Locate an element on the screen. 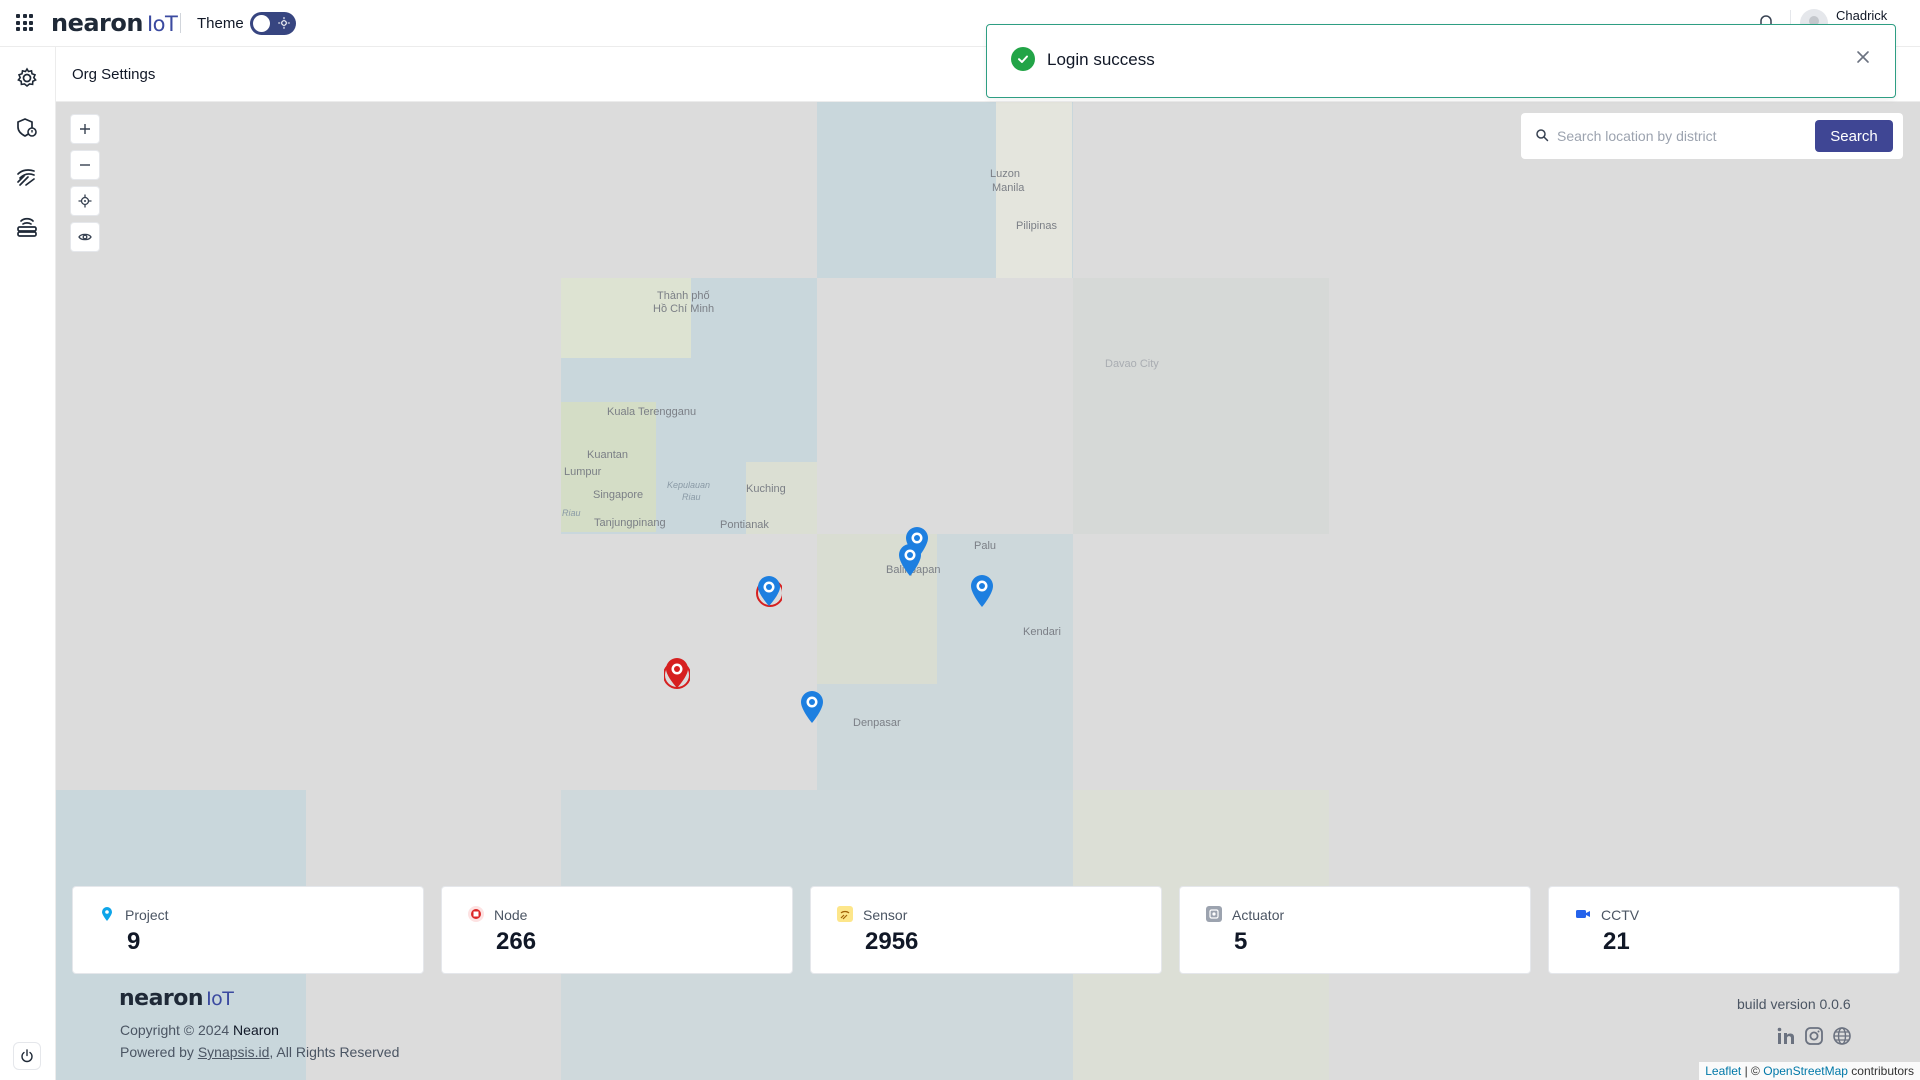 This screenshot has width=1920, height=1080. apps-grid-icon is located at coordinates (24, 22).